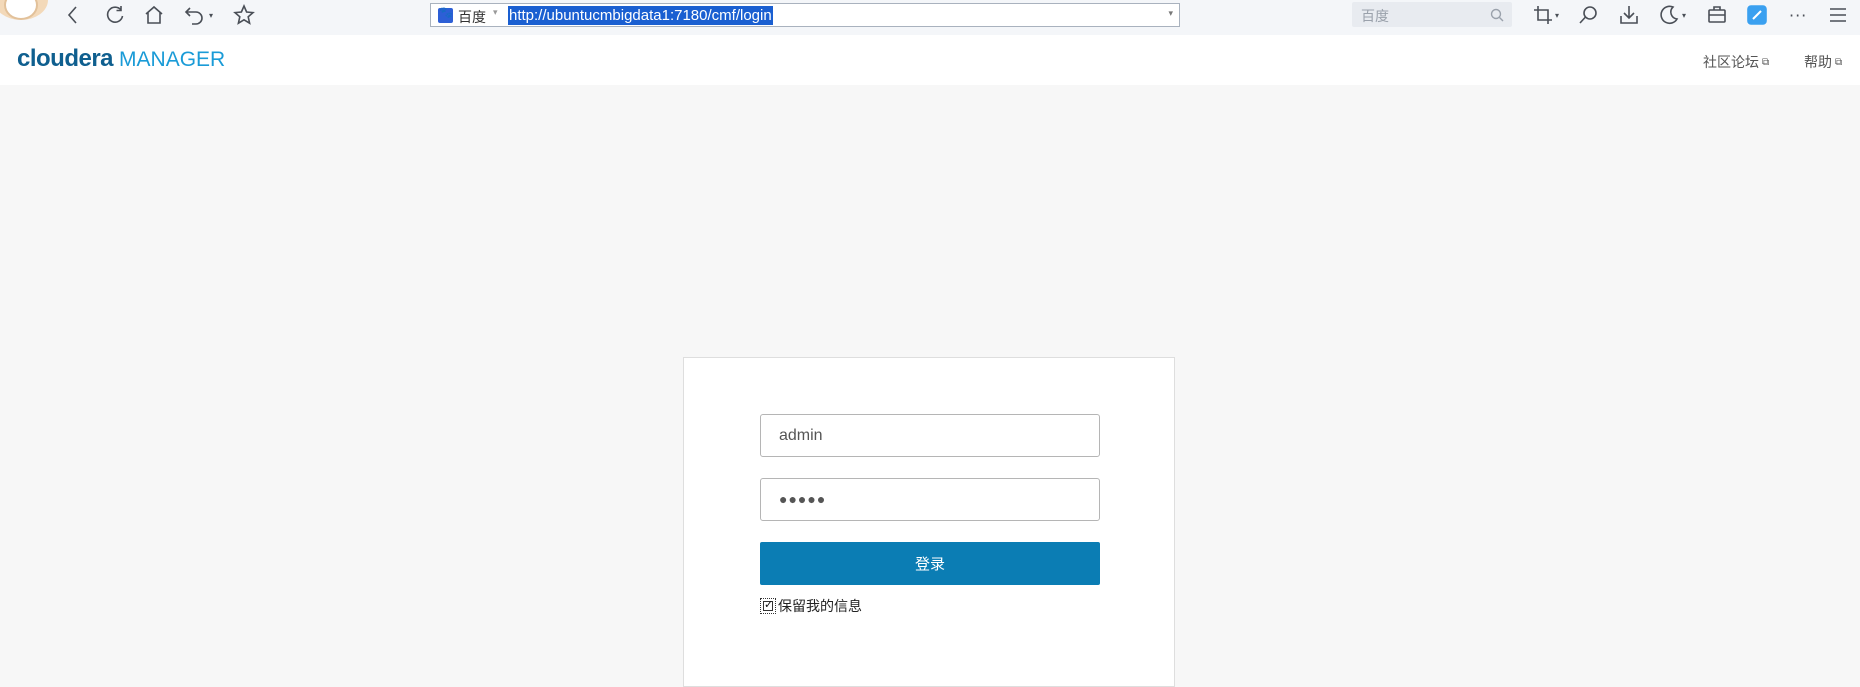 This screenshot has height=687, width=1860. I want to click on undo-icon, so click(195, 15).